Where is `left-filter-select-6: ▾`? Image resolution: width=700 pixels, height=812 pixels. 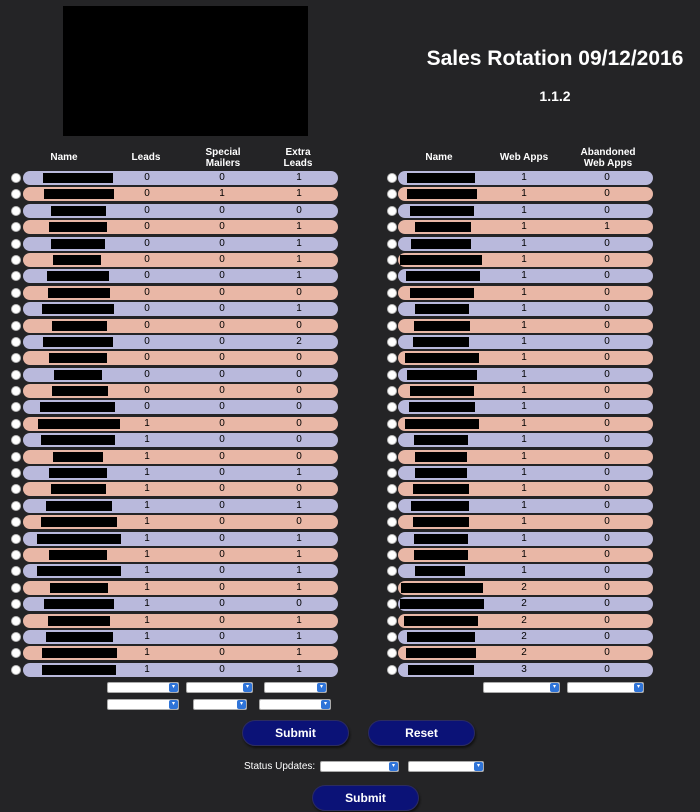 left-filter-select-6: ▾ is located at coordinates (295, 704).